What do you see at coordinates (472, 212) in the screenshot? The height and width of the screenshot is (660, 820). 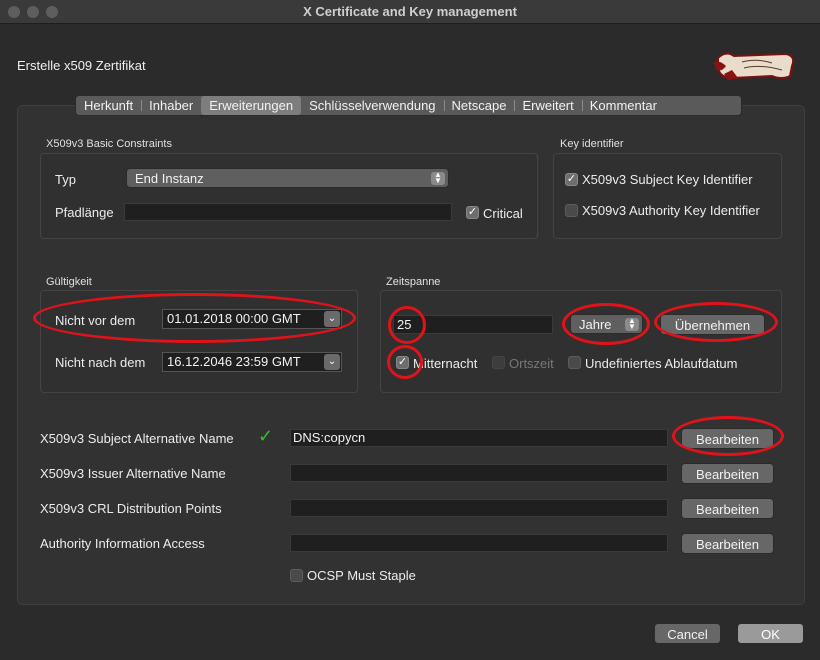 I see `critical-checkbox: ✓` at bounding box center [472, 212].